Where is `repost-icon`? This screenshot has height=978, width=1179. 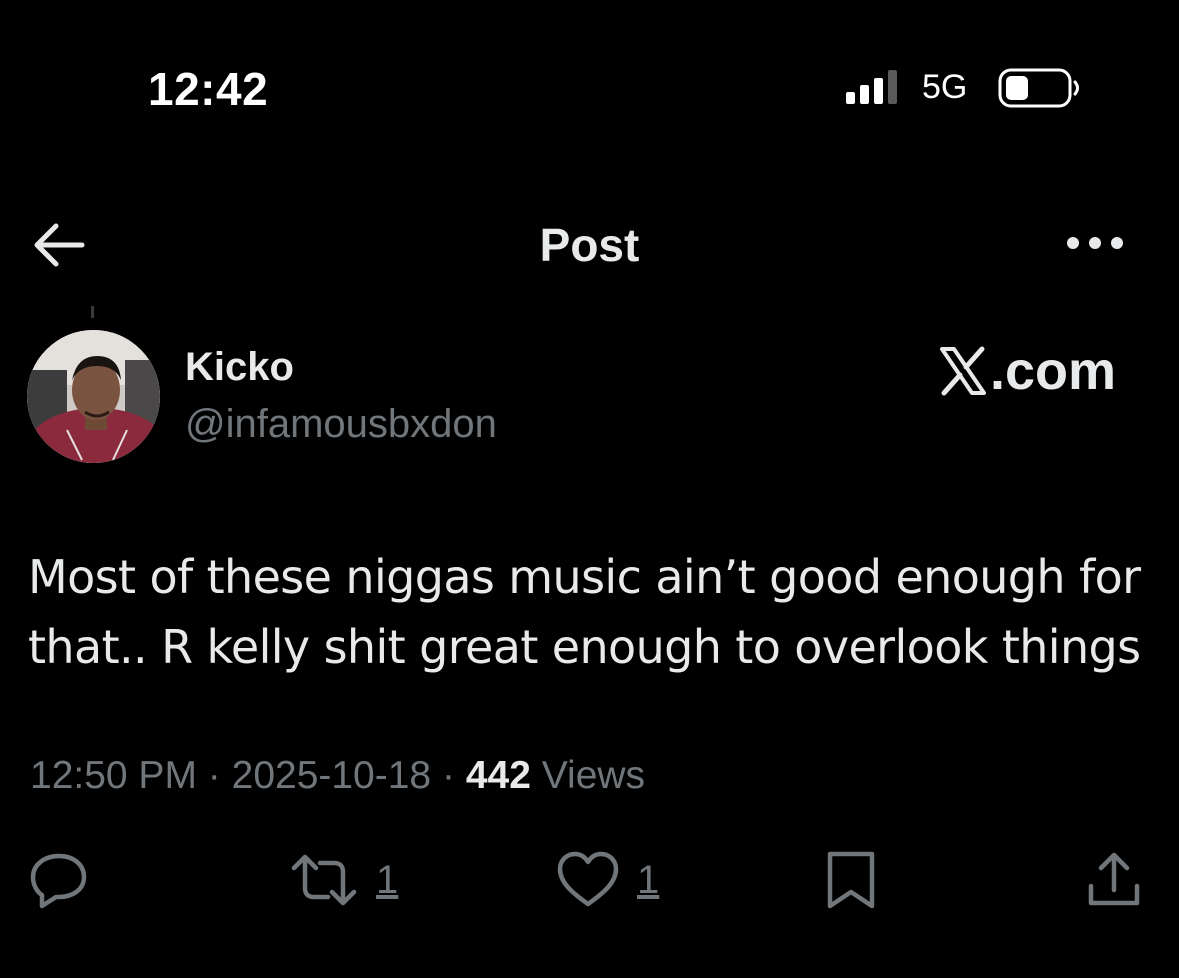 repost-icon is located at coordinates (324, 880).